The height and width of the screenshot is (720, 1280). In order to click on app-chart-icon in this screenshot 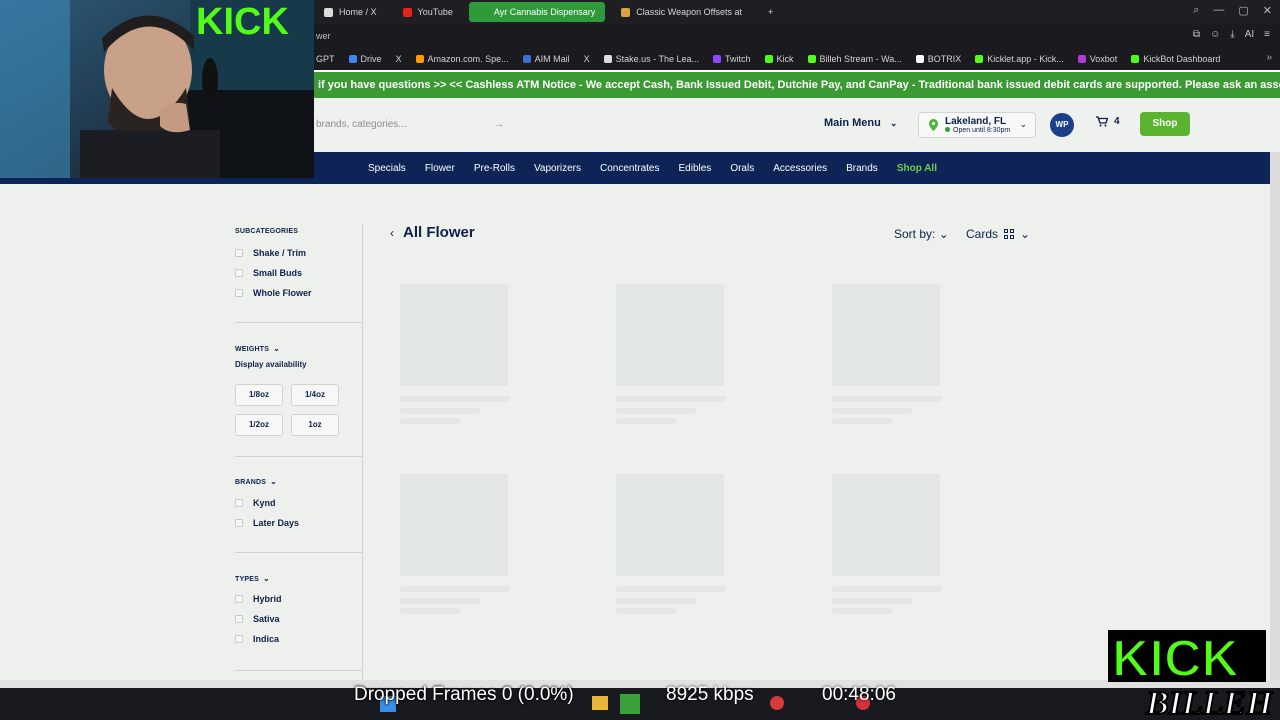, I will do `click(630, 704)`.